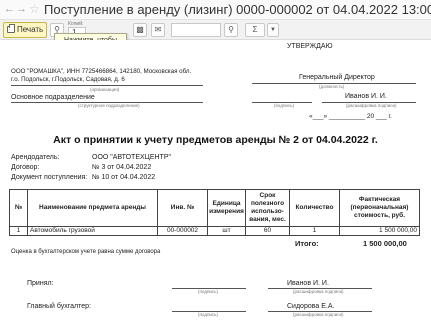 Image resolution: width=431 pixels, height=320 pixels. I want to click on row-term: 60, so click(267, 231).